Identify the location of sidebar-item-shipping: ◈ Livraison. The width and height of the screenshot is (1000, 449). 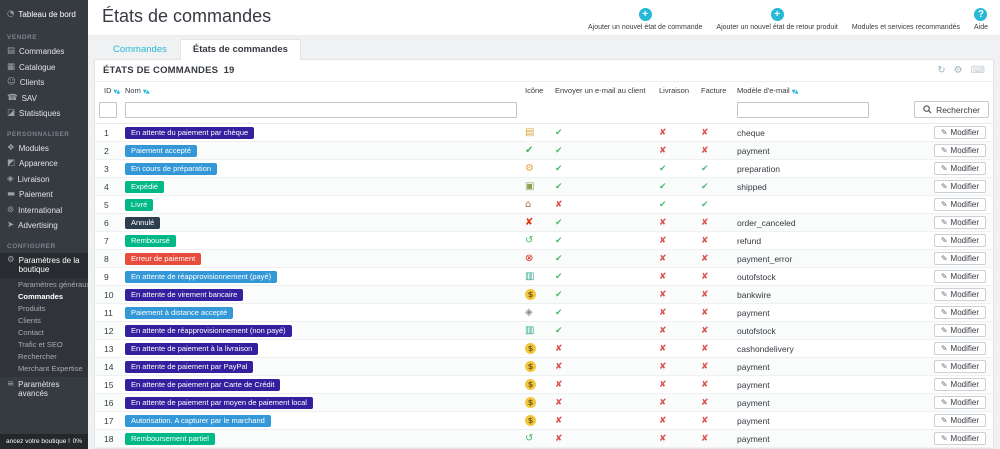
(44, 180).